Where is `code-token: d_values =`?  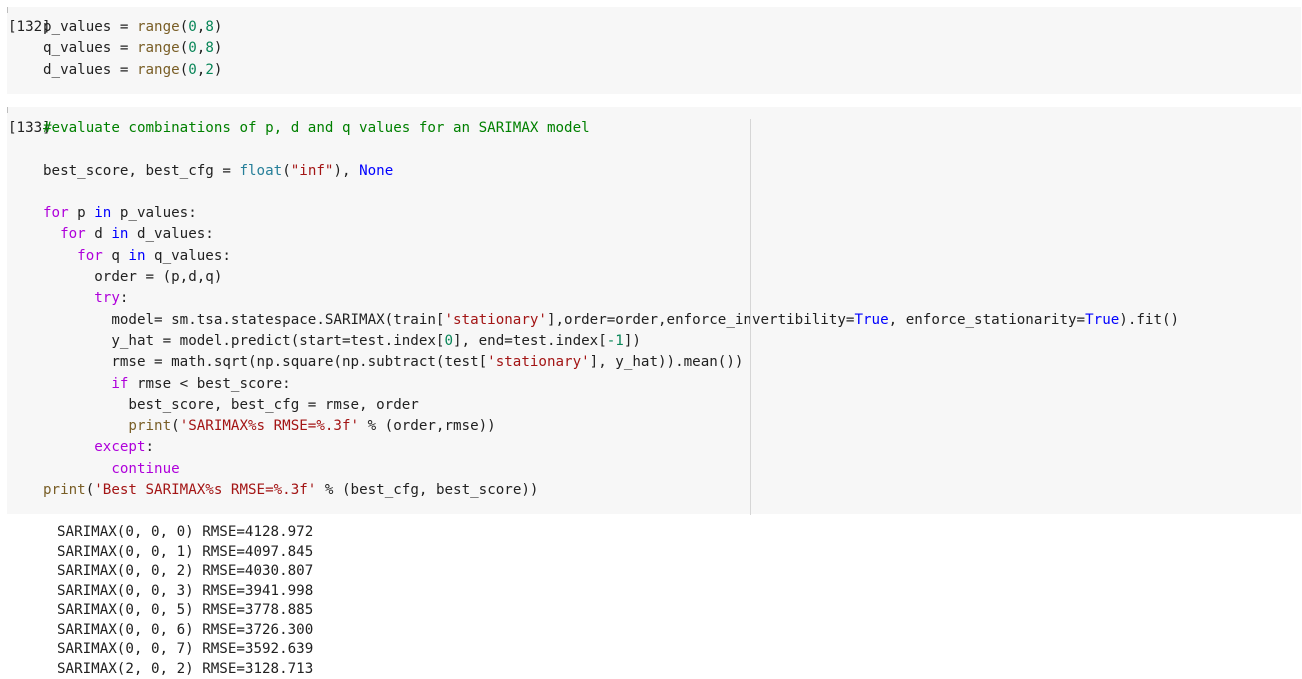
code-token: d_values = is located at coordinates (90, 70).